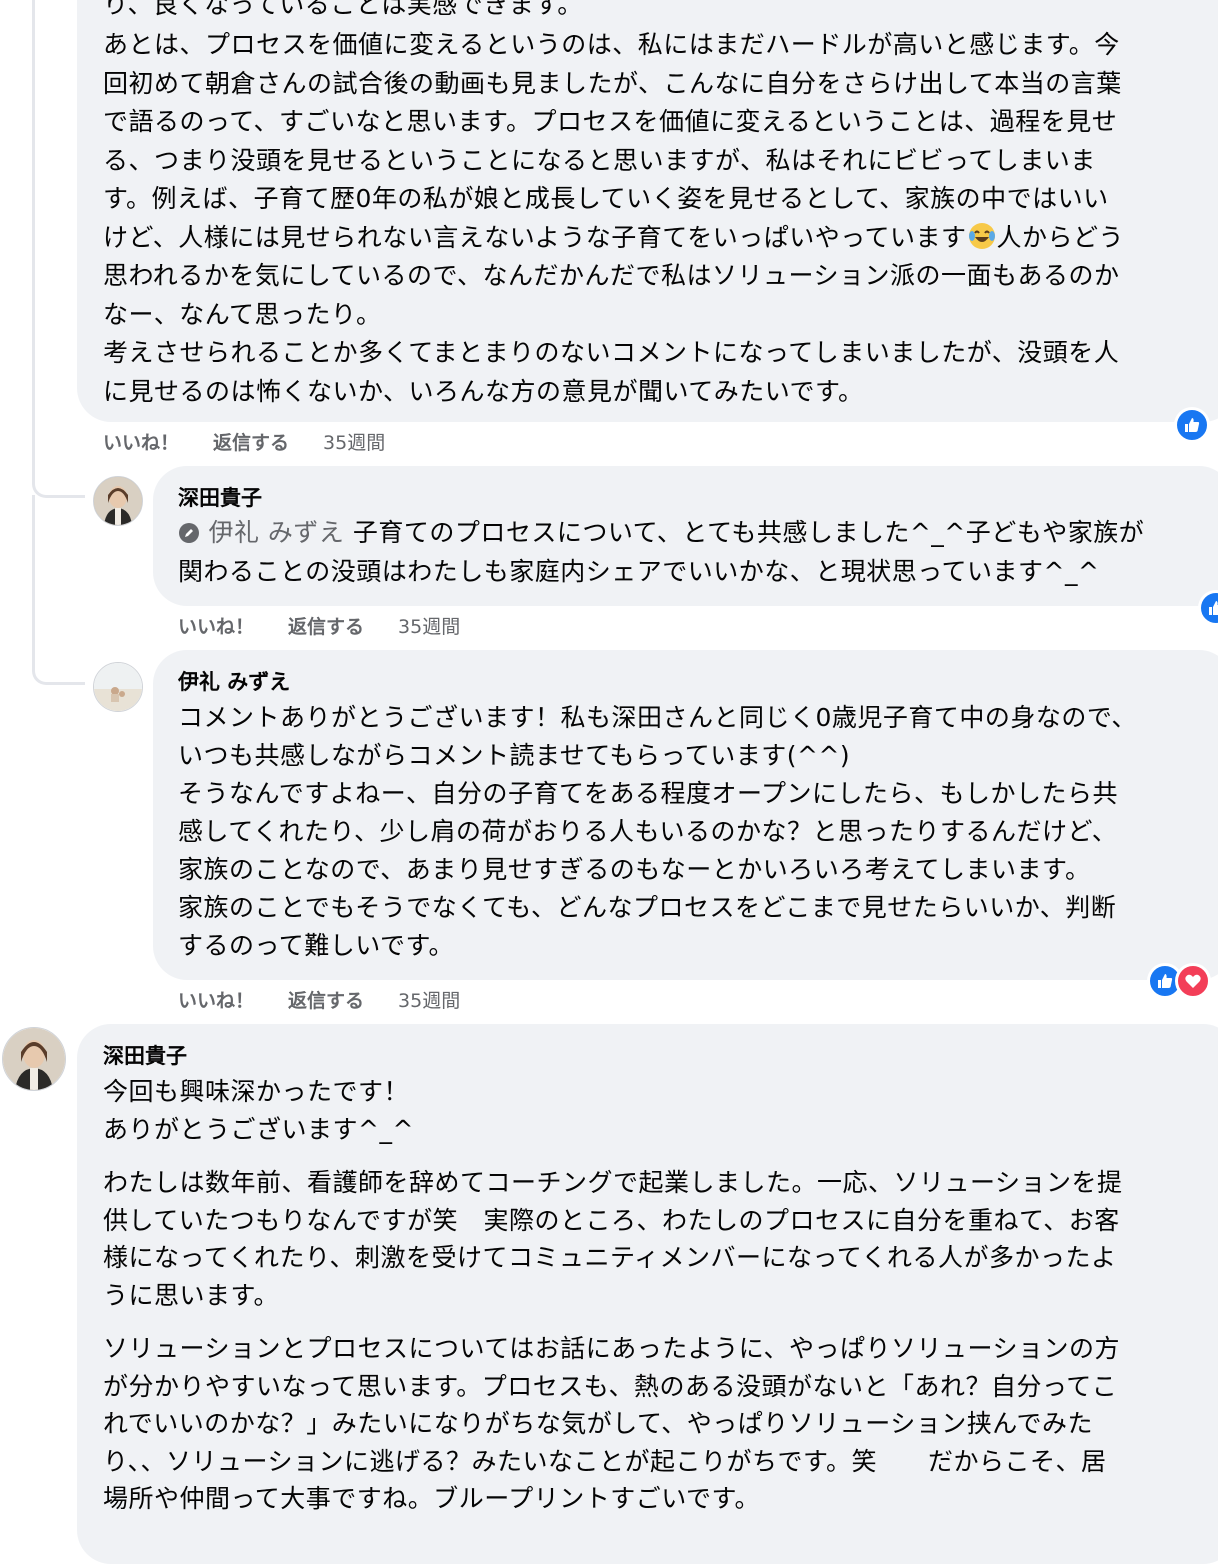 The image size is (1218, 1564). What do you see at coordinates (610, 1386) in the screenshot?
I see `comment-line: が分かりやすいなって思います。プロセスも、熱のある没頭がないと「あれ？自分ってこ` at bounding box center [610, 1386].